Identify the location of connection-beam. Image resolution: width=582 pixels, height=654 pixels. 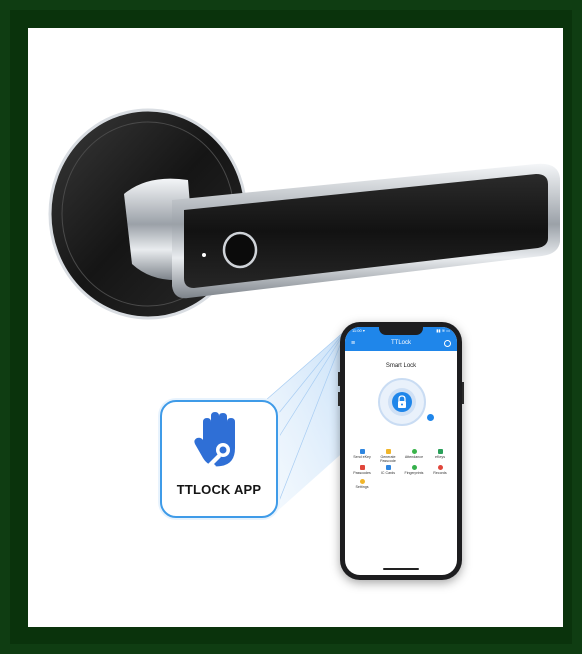
(307, 422).